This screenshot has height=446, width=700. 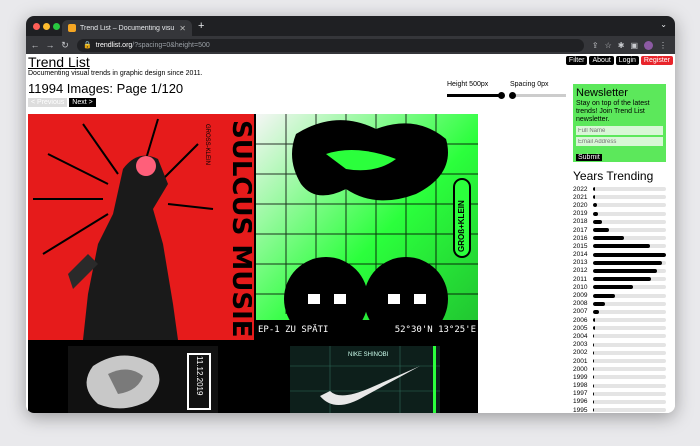 I want to click on year-row: 2012, so click(x=620, y=271).